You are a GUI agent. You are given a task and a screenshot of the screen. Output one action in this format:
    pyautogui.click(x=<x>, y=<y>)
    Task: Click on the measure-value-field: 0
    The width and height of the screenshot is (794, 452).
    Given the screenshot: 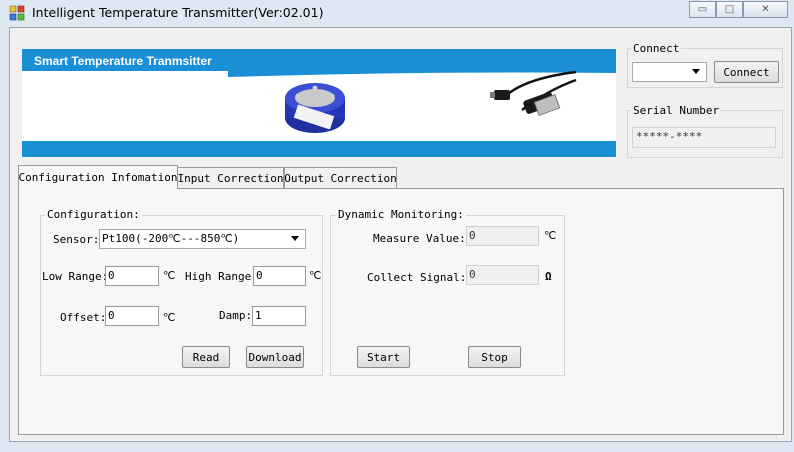 What is the action you would take?
    pyautogui.click(x=502, y=236)
    